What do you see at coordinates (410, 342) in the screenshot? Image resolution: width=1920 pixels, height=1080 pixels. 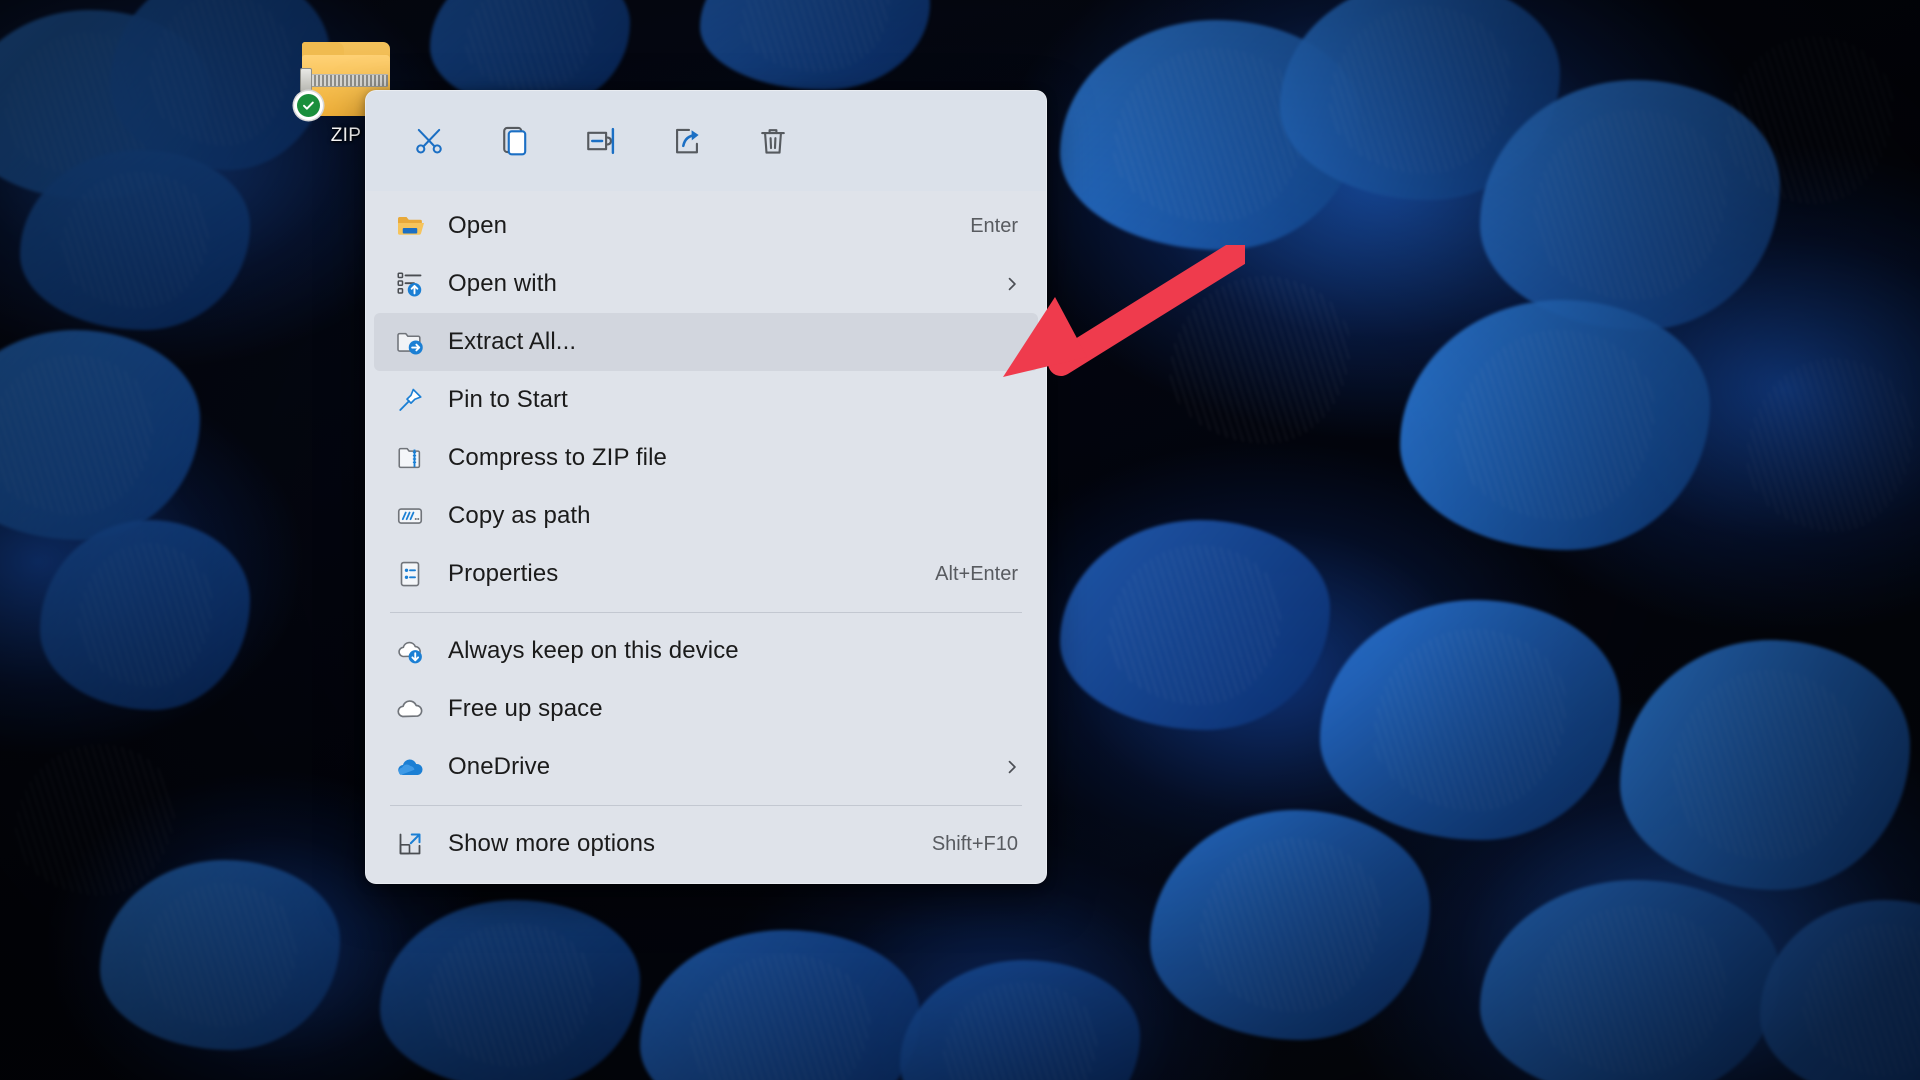 I see `extract-all-icon` at bounding box center [410, 342].